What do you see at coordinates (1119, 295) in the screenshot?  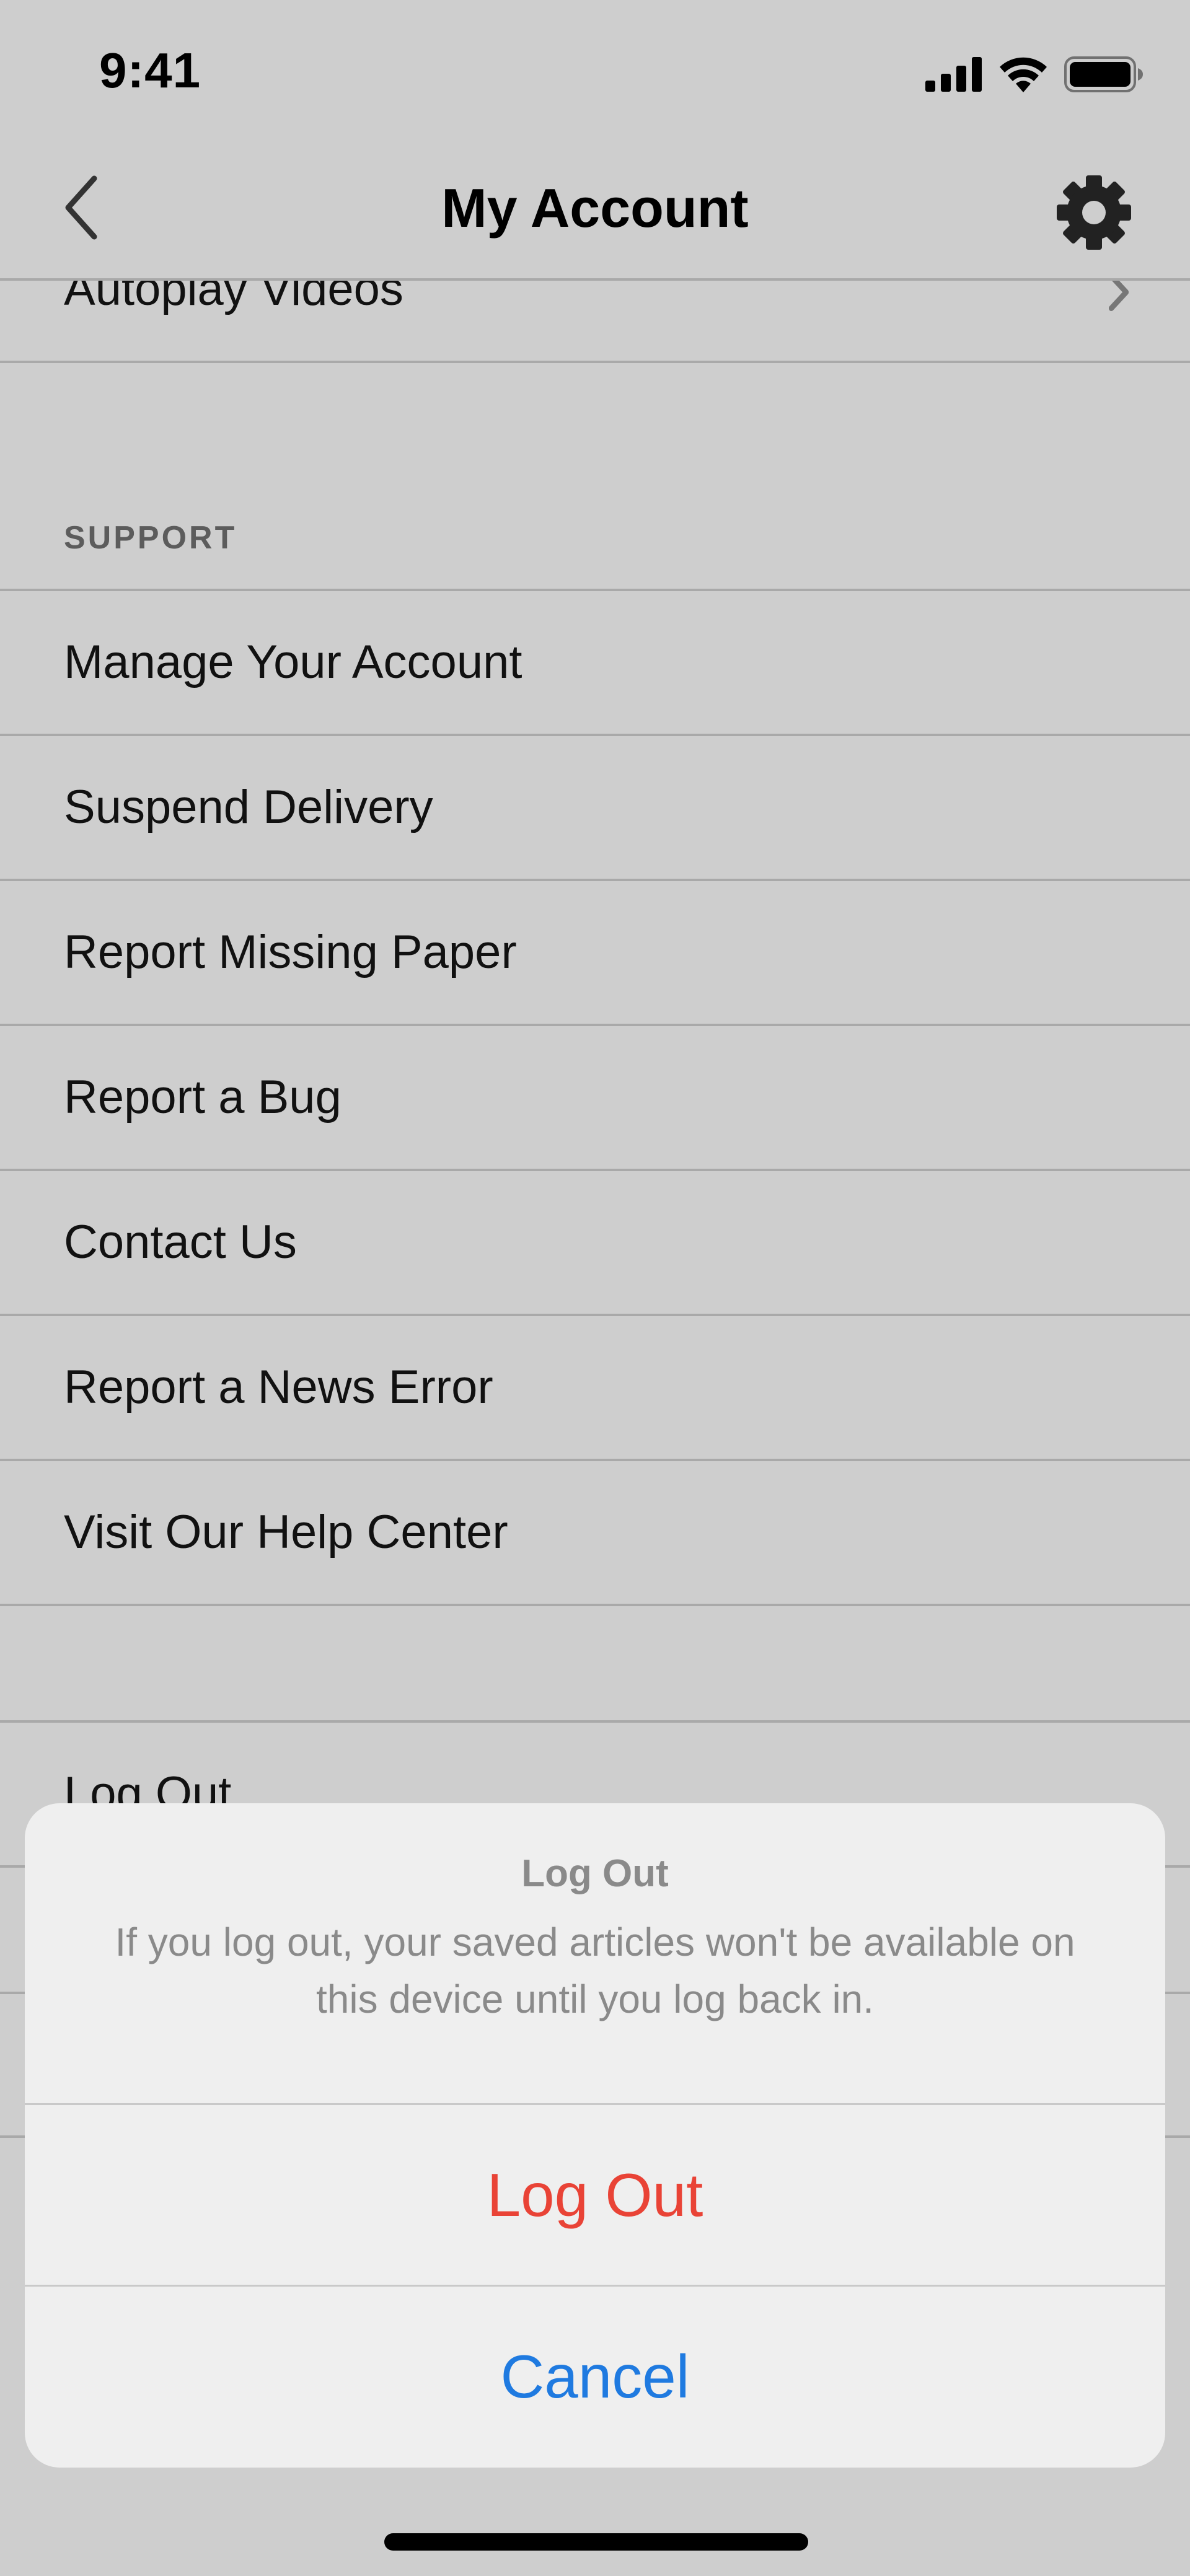 I see `chevron-right-icon` at bounding box center [1119, 295].